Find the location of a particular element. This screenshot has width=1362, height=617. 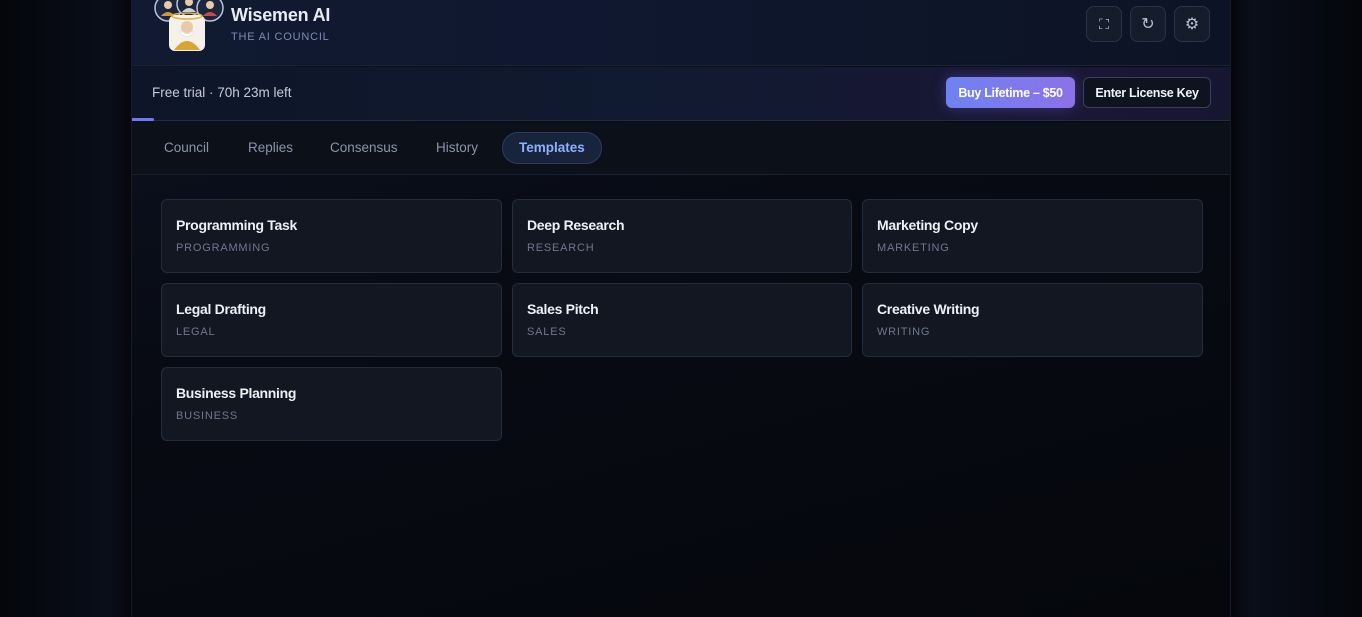

template-card-programming: Programming Task PROGRAMMING is located at coordinates (331, 236).